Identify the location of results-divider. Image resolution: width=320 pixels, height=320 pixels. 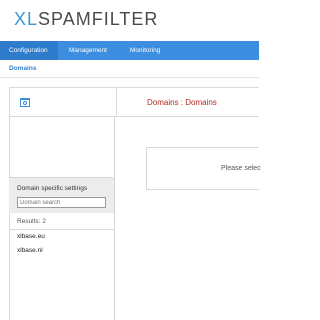
(62, 229).